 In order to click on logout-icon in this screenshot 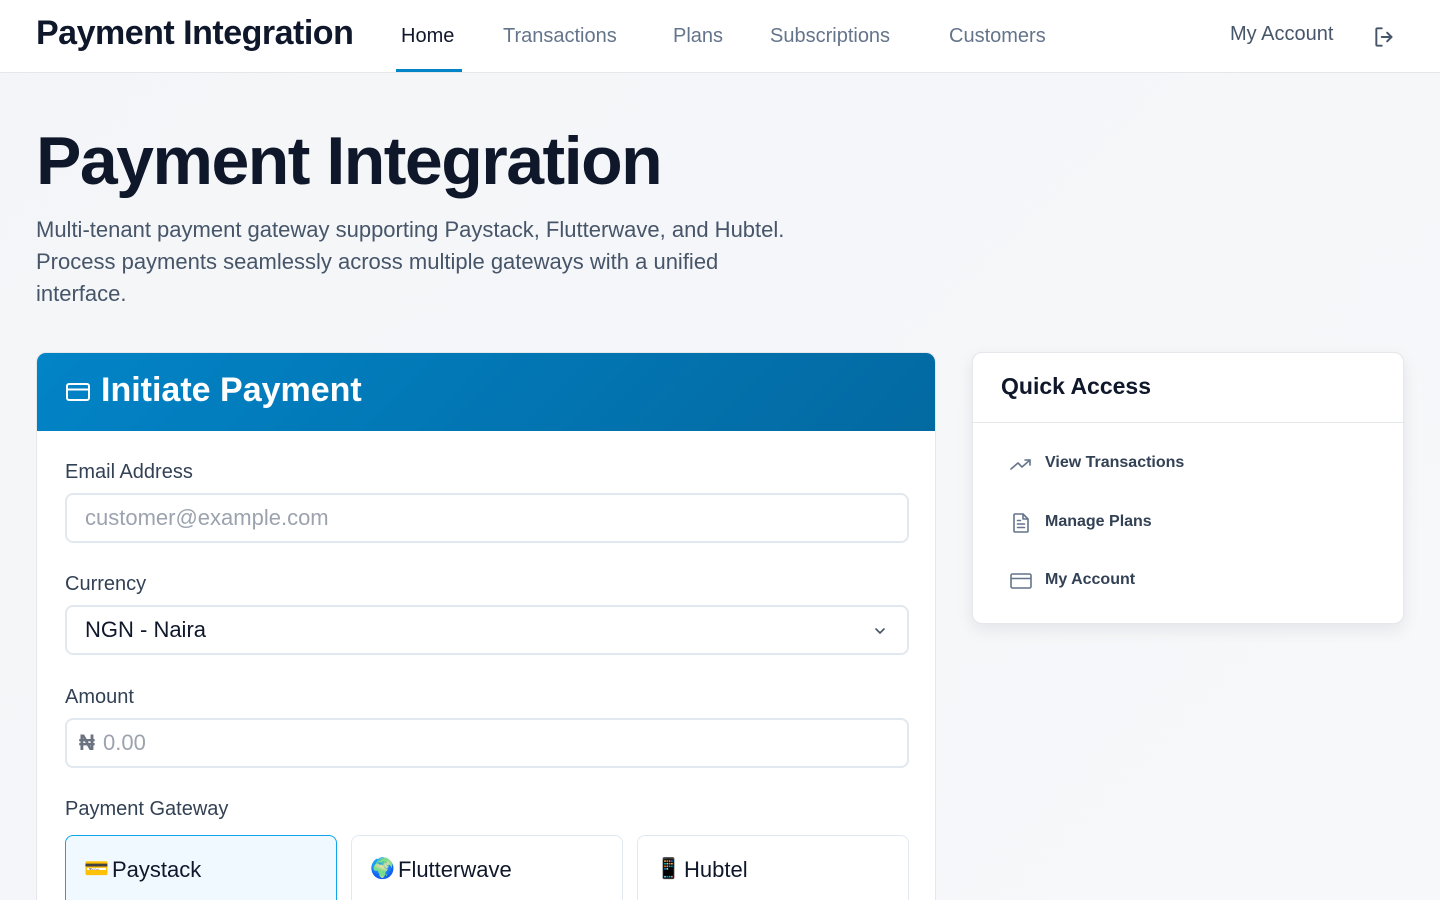, I will do `click(1385, 37)`.